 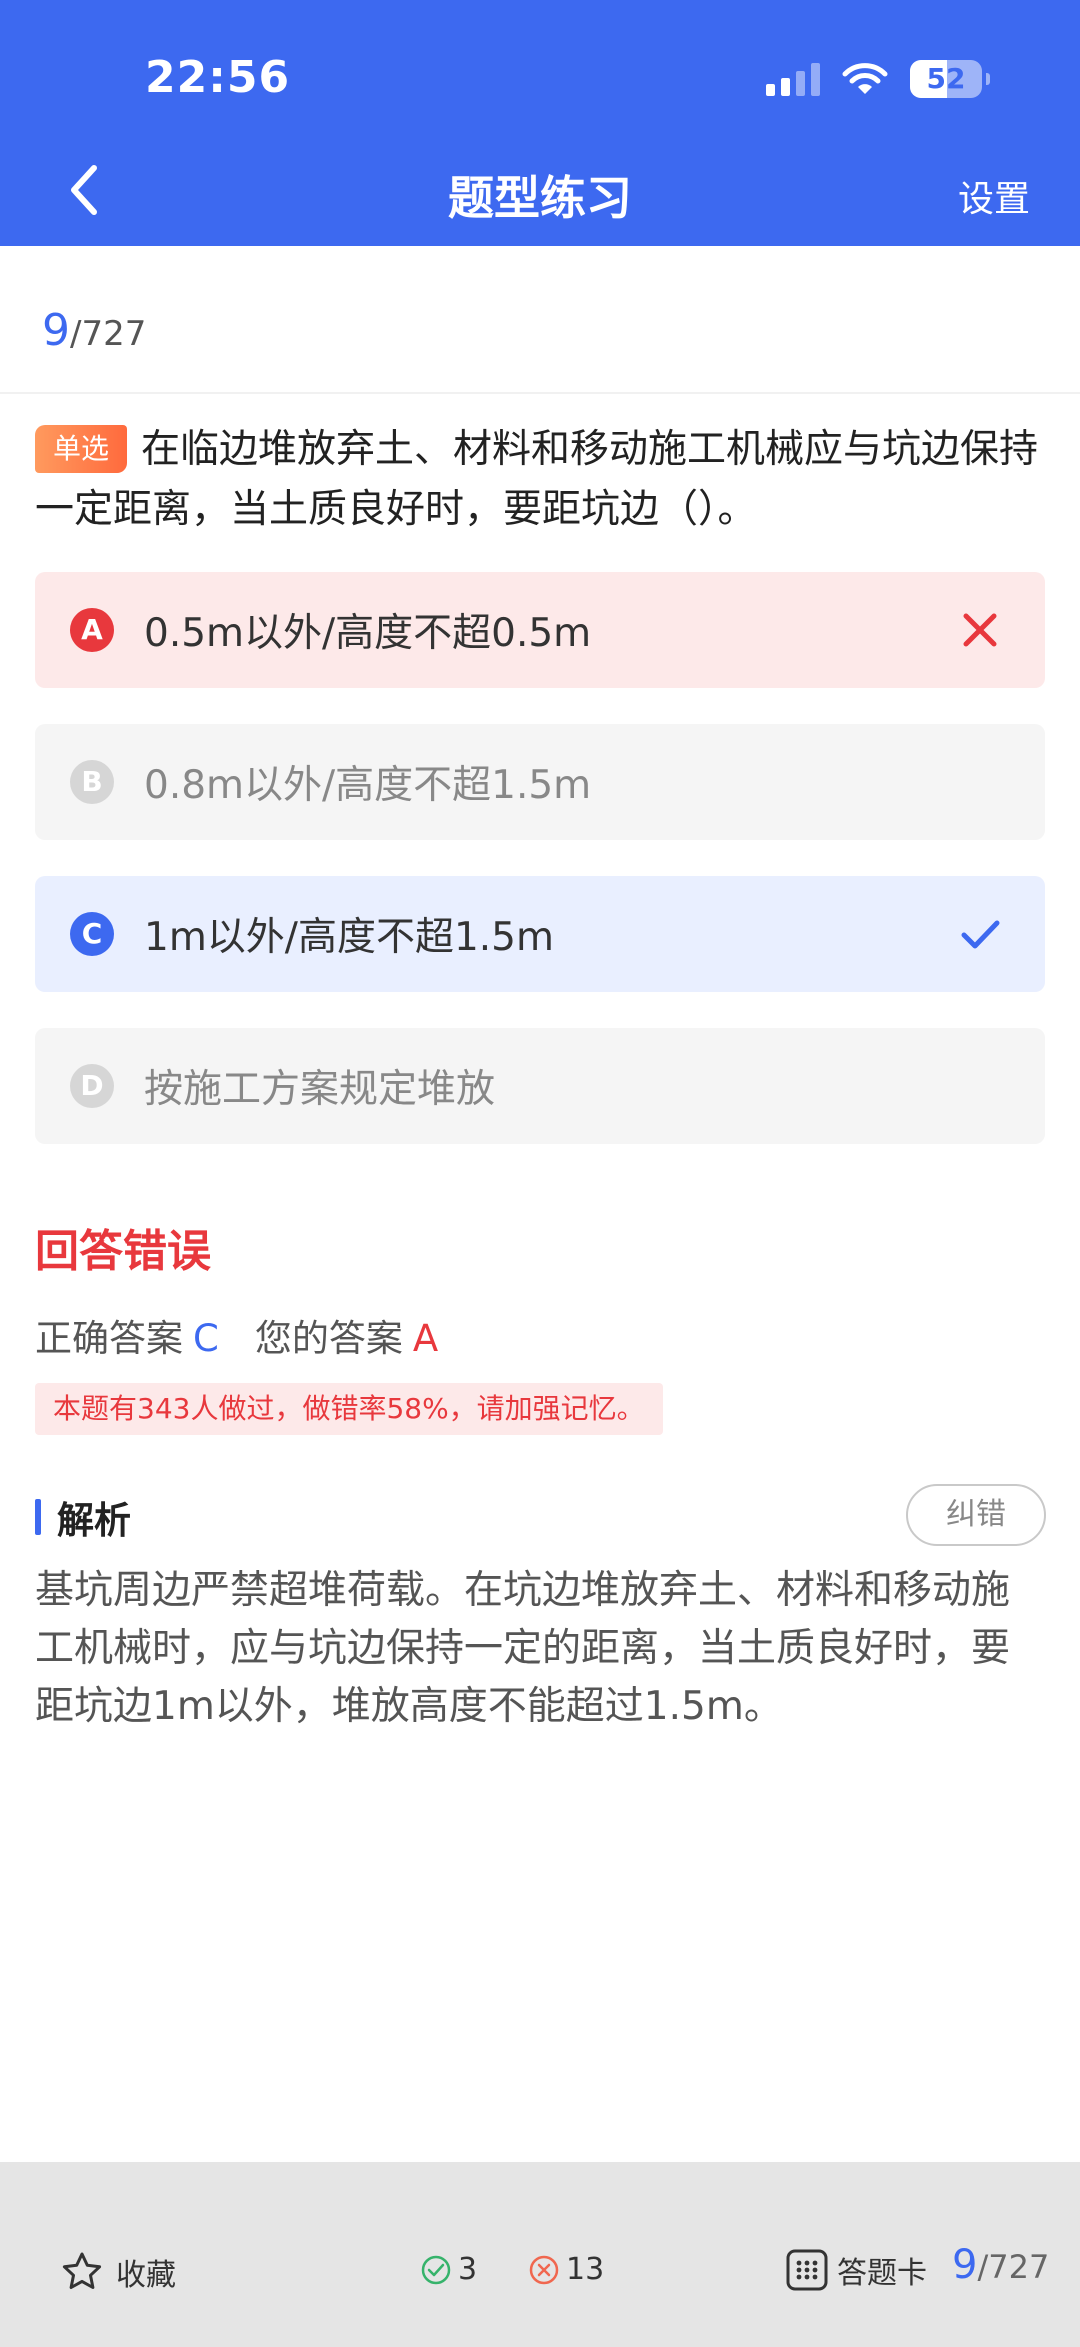 I want to click on bottom-toolbar: 收藏 3 13 答题卡 9/727, so click(x=540, y=2254).